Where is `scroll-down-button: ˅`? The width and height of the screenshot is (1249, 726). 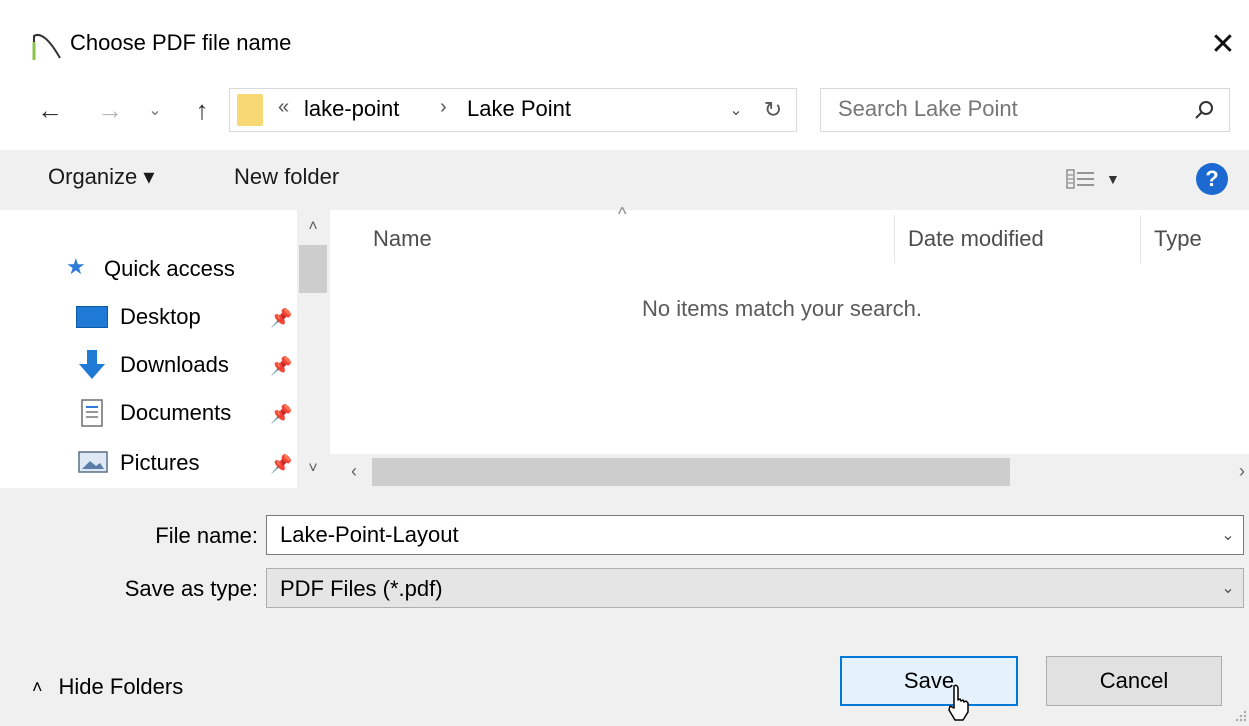 scroll-down-button: ˅ is located at coordinates (313, 469).